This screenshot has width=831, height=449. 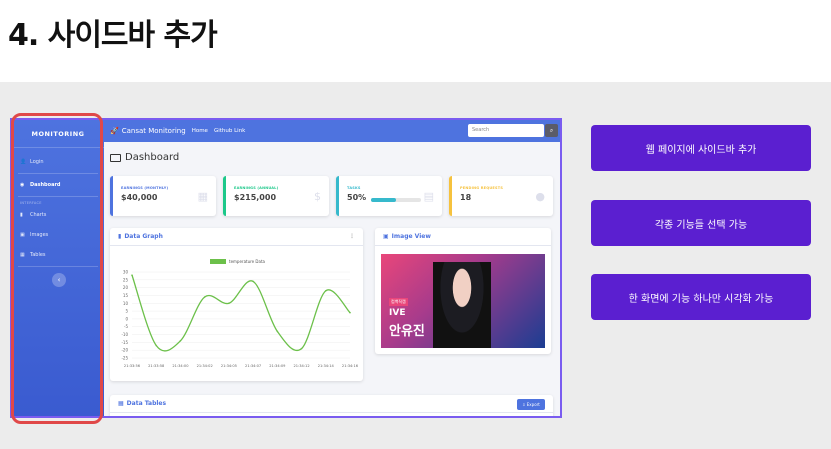 What do you see at coordinates (202, 196) in the screenshot?
I see `calendar-icon: ▦` at bounding box center [202, 196].